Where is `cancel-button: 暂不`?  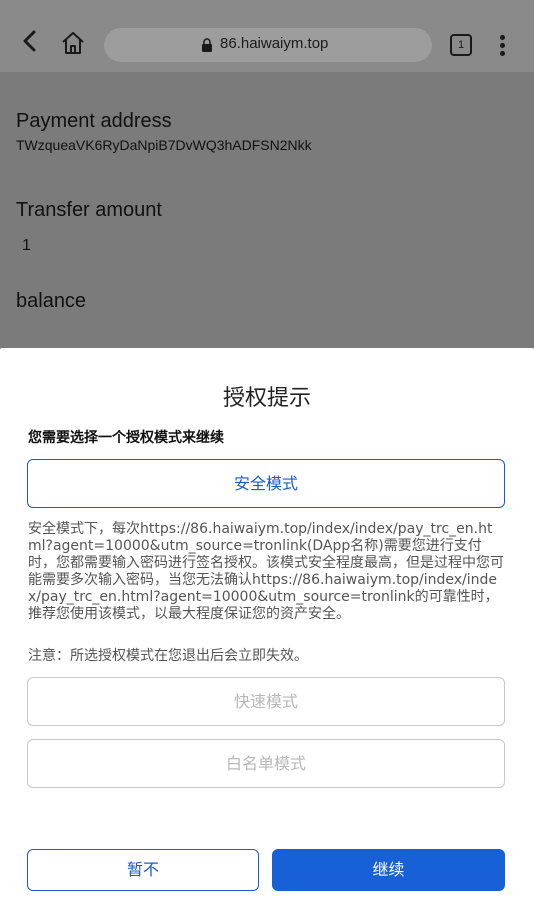 cancel-button: 暂不 is located at coordinates (143, 870).